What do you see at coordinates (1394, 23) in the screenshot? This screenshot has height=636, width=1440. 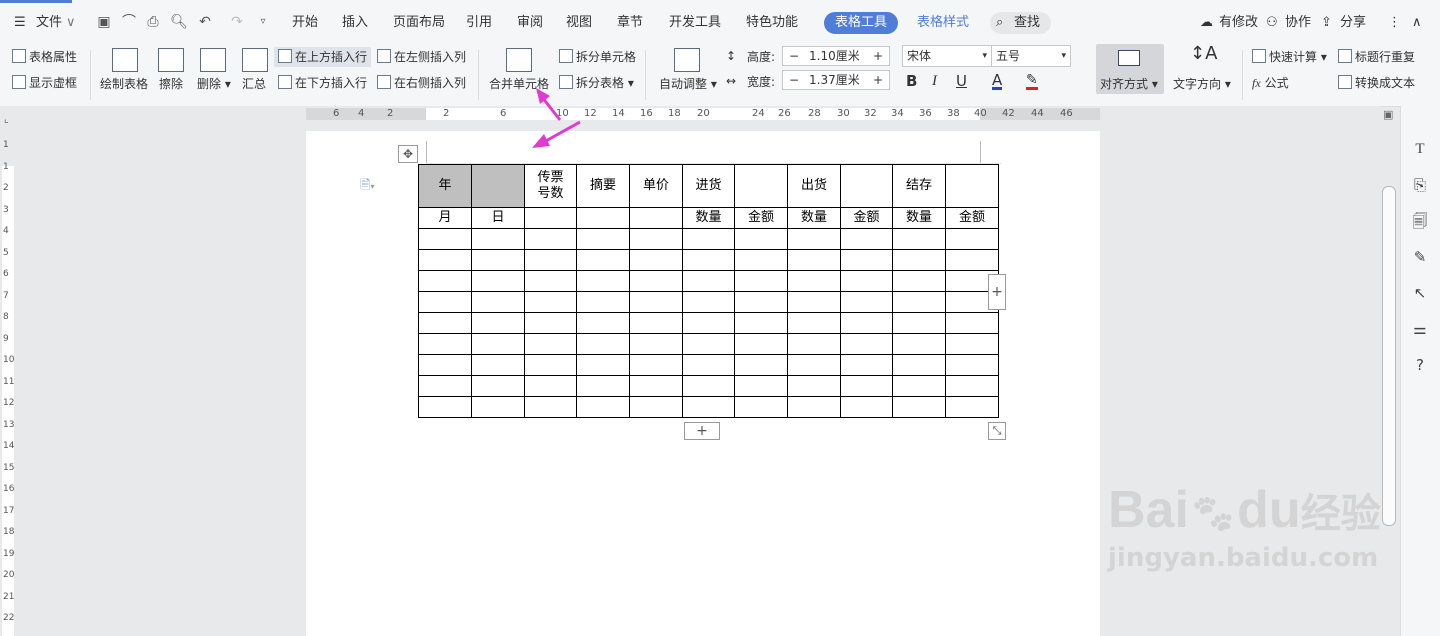 I see `more-menu-icon: ⋮` at bounding box center [1394, 23].